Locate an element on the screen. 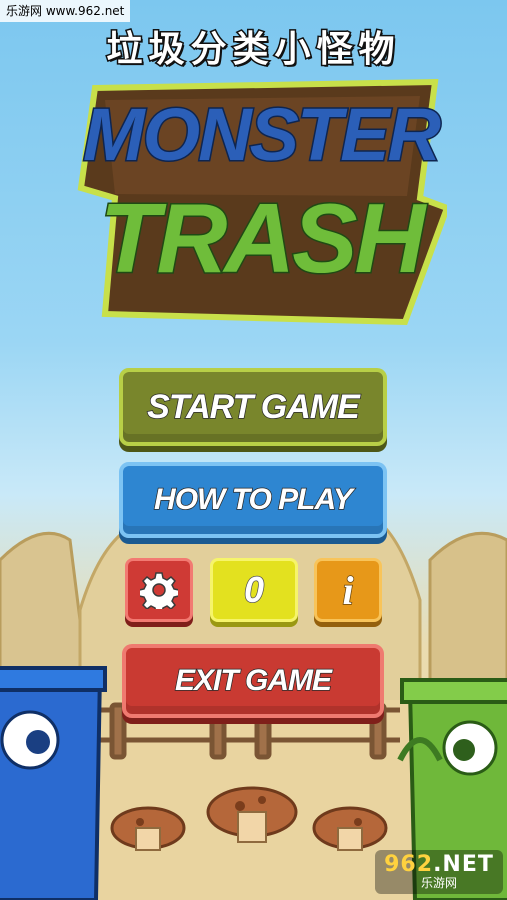  logo-word-monster: MONSTER is located at coordinates (262, 135).